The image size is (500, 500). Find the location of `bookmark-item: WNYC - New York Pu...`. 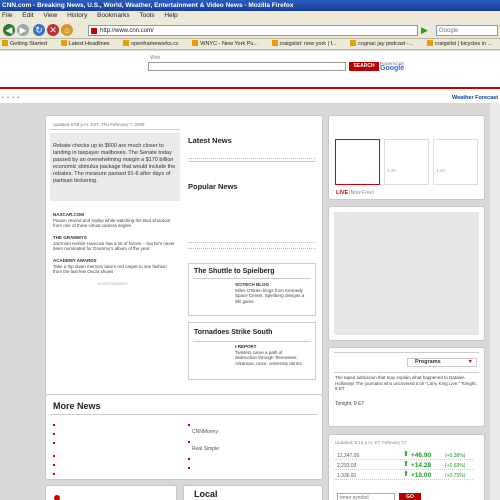

bookmark-item: WNYC - New York Pu... is located at coordinates (228, 43).